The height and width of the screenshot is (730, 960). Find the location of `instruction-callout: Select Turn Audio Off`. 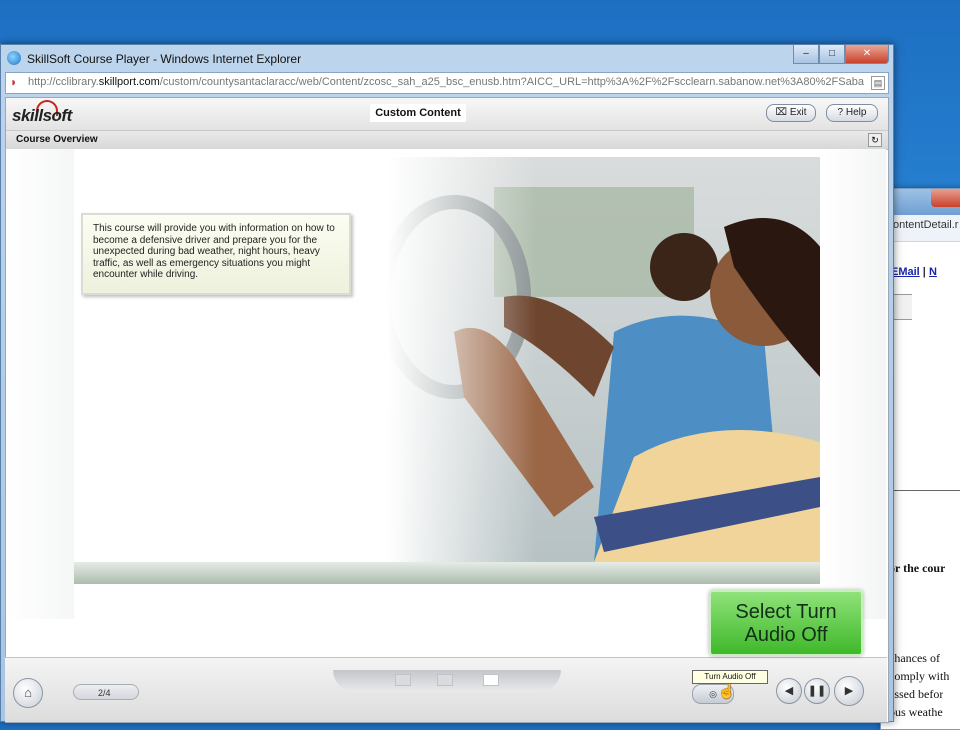

instruction-callout: Select Turn Audio Off is located at coordinates (786, 623).